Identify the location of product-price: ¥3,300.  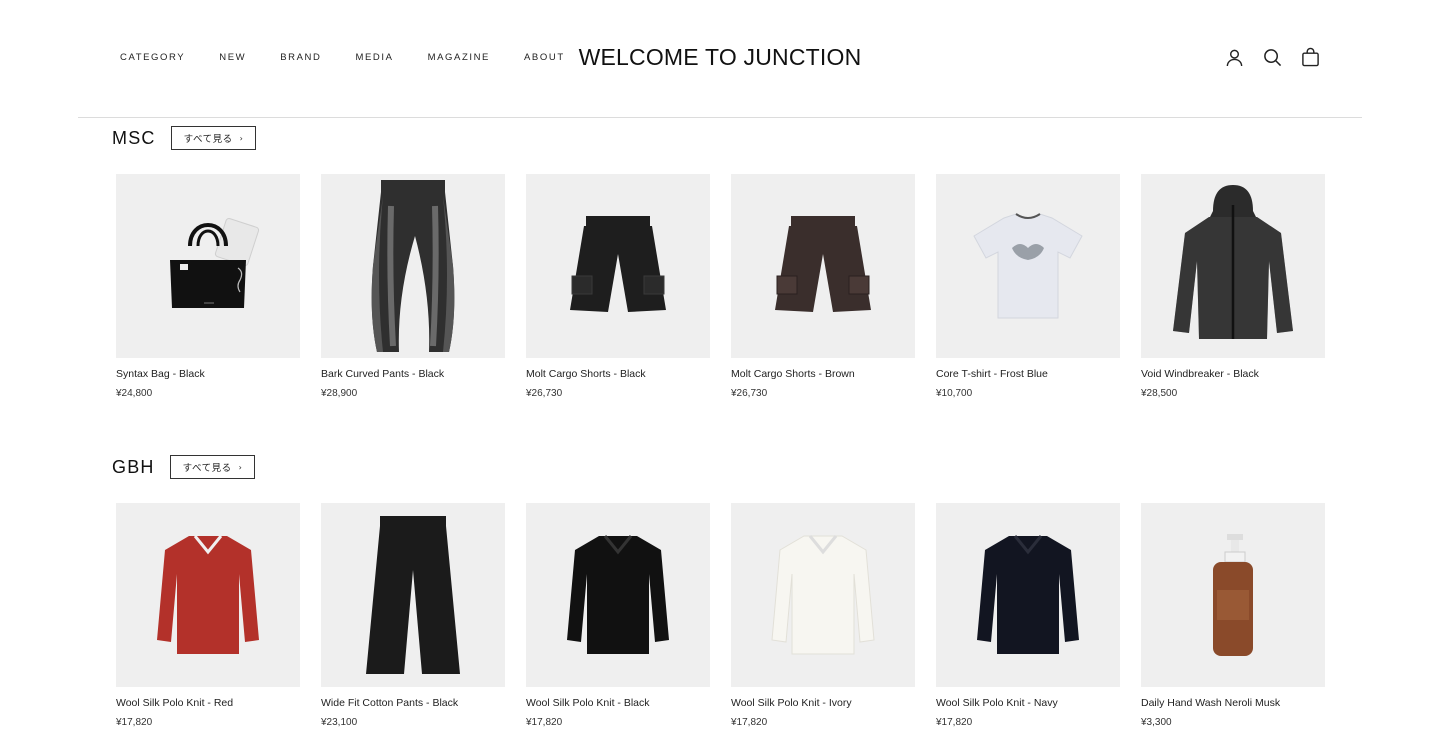
(1156, 722).